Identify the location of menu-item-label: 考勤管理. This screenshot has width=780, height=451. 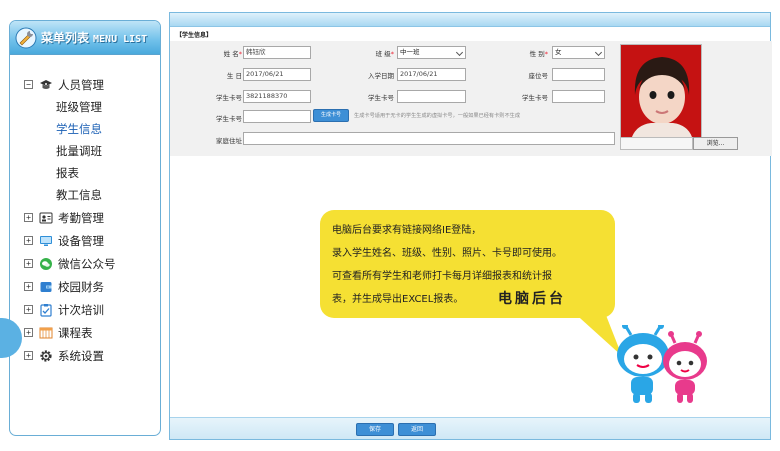
(81, 217).